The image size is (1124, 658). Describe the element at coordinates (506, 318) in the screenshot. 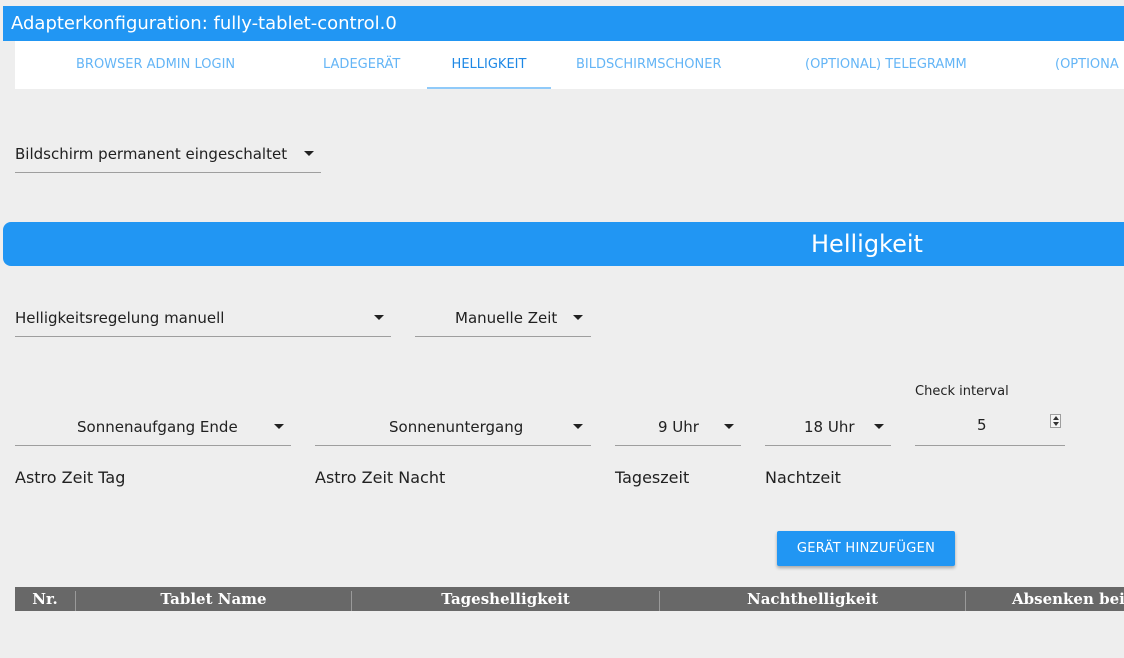

I see `time-mode-value: Manuelle Zeit` at that location.